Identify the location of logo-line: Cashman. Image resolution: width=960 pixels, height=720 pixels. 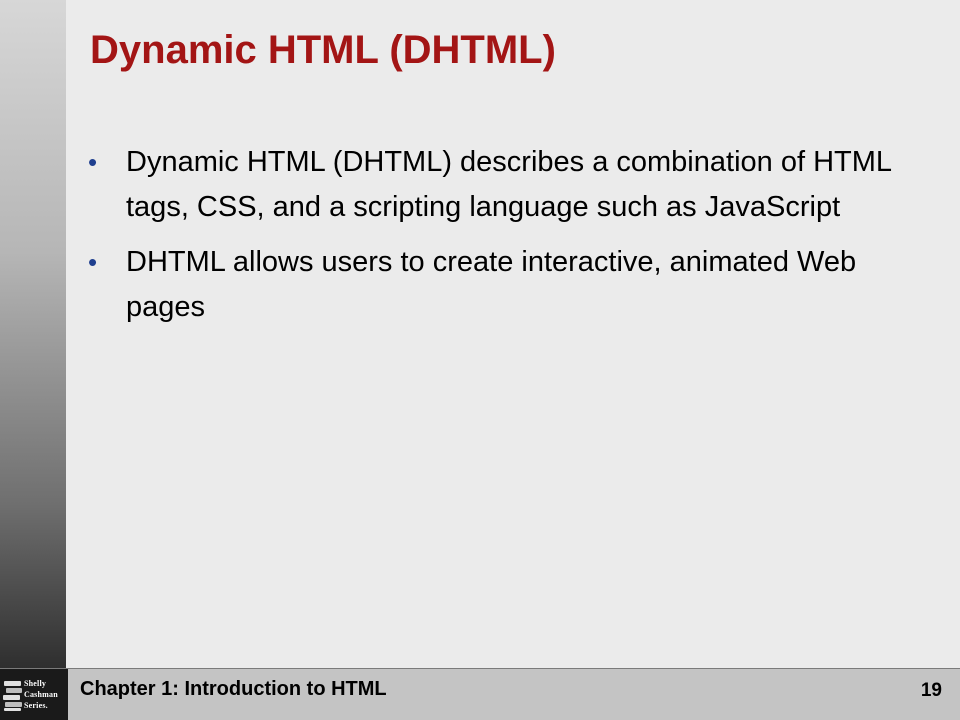
(41, 694).